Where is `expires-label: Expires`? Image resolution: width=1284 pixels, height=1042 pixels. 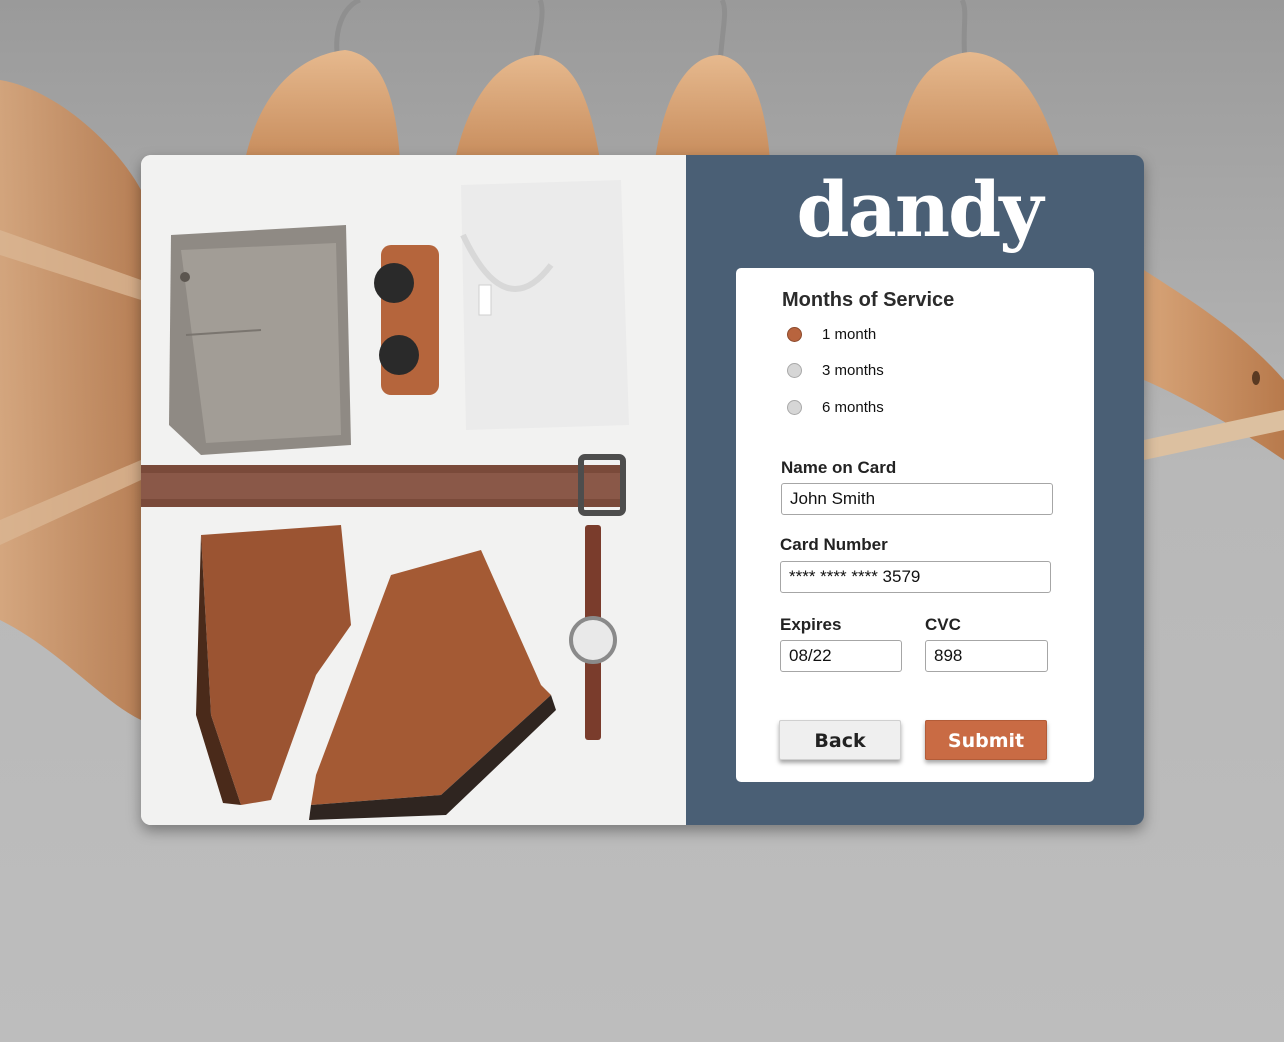
expires-label: Expires is located at coordinates (811, 624).